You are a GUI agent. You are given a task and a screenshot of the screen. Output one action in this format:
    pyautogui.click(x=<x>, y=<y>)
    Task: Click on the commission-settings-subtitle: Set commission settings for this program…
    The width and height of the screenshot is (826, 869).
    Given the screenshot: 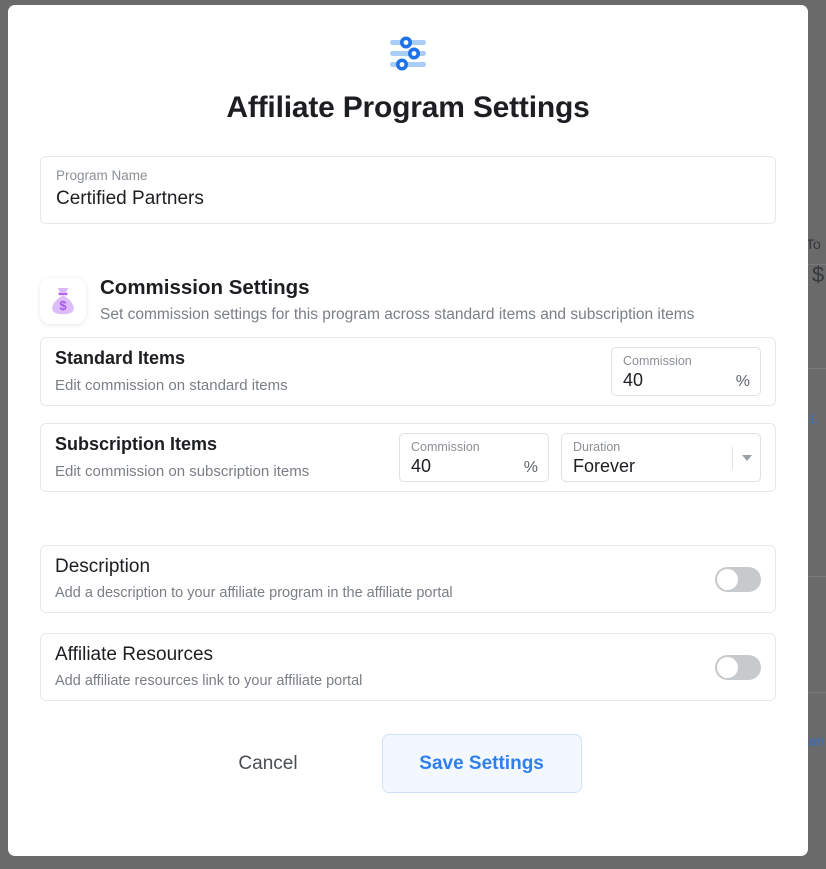 What is the action you would take?
    pyautogui.click(x=397, y=314)
    